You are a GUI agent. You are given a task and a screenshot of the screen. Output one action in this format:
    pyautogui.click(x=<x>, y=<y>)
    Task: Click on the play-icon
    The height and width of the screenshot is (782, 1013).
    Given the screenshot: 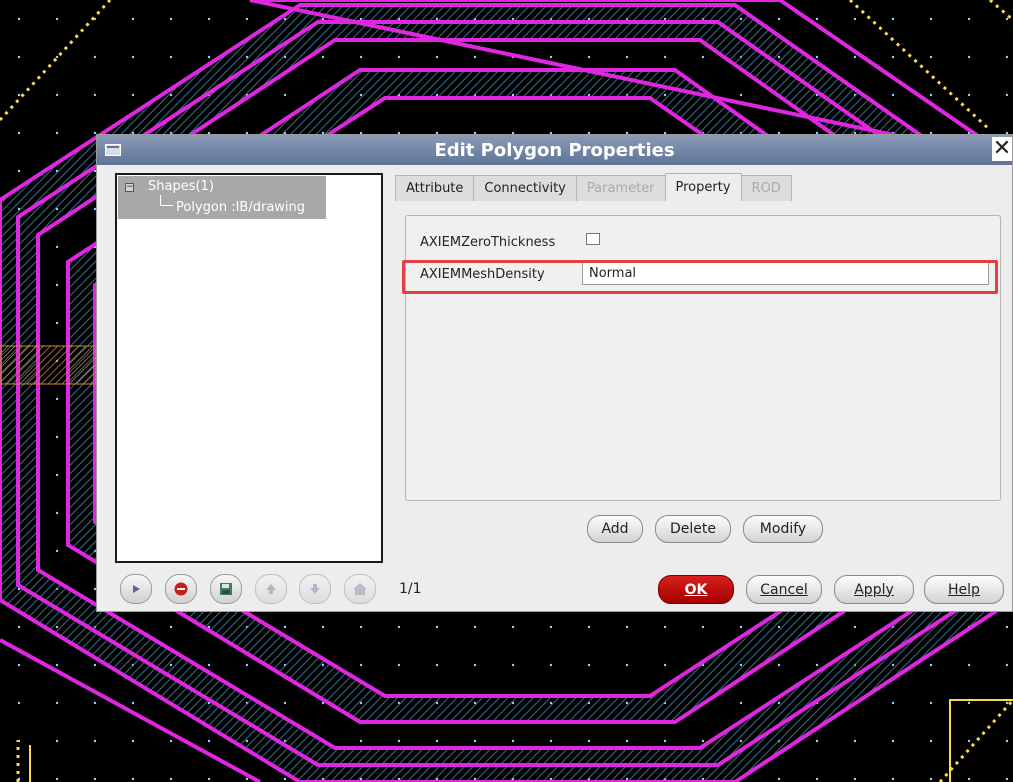 What is the action you would take?
    pyautogui.click(x=136, y=589)
    